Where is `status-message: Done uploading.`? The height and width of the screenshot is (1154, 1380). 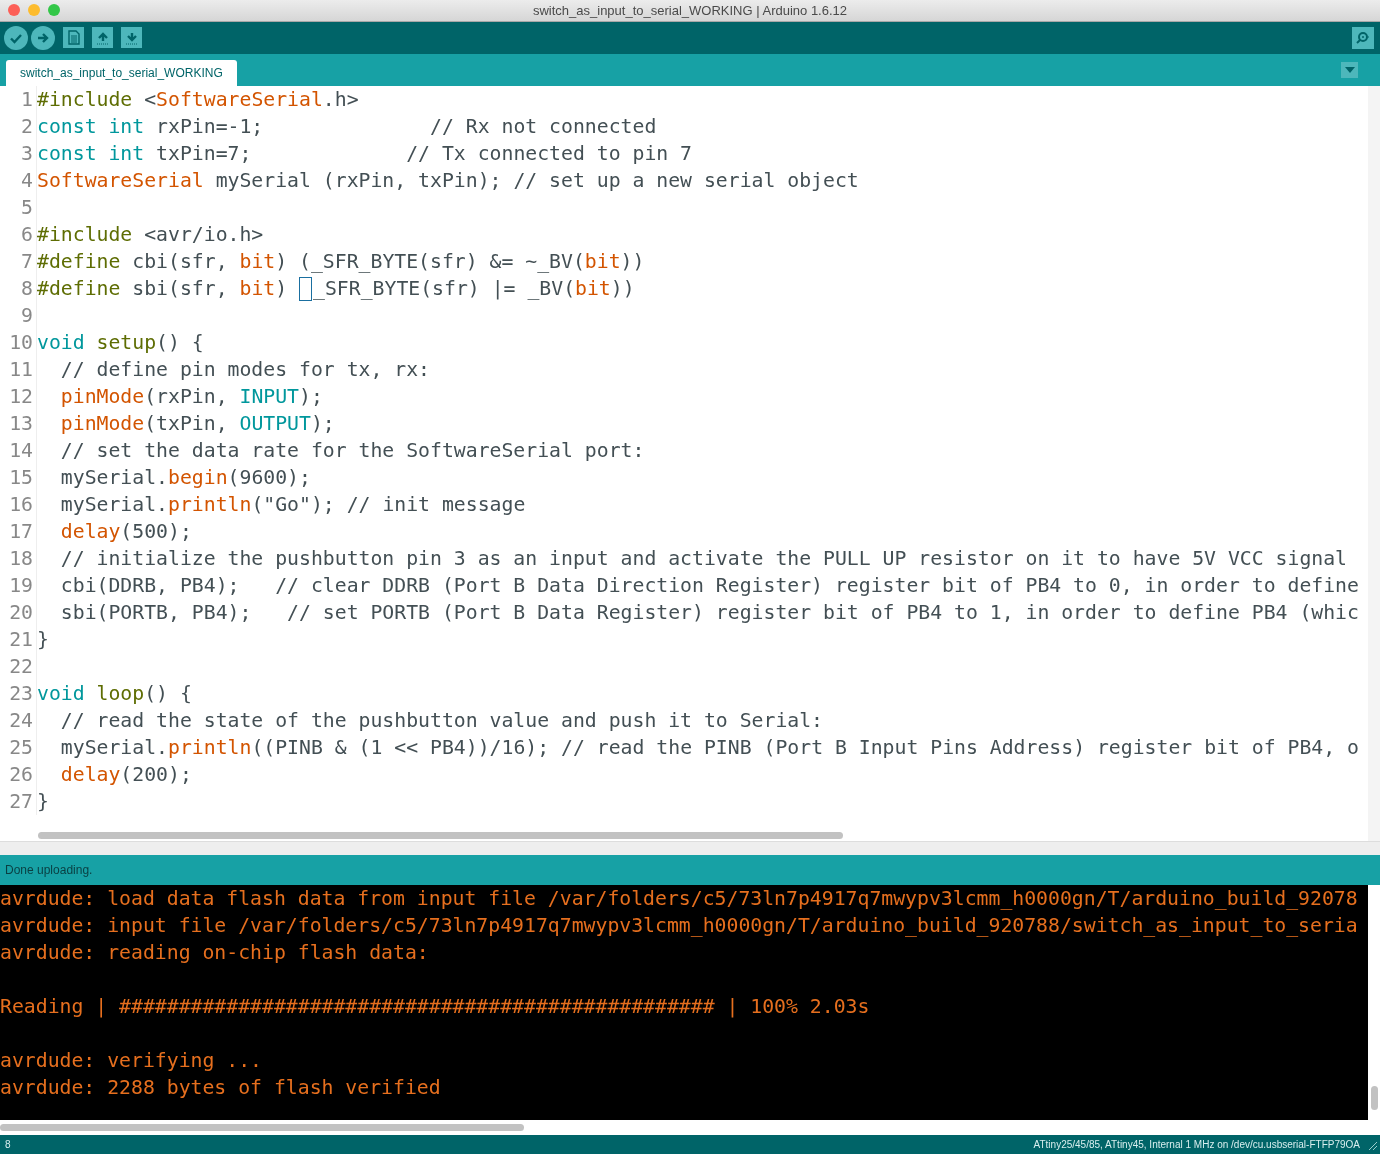
status-message: Done uploading. is located at coordinates (690, 870).